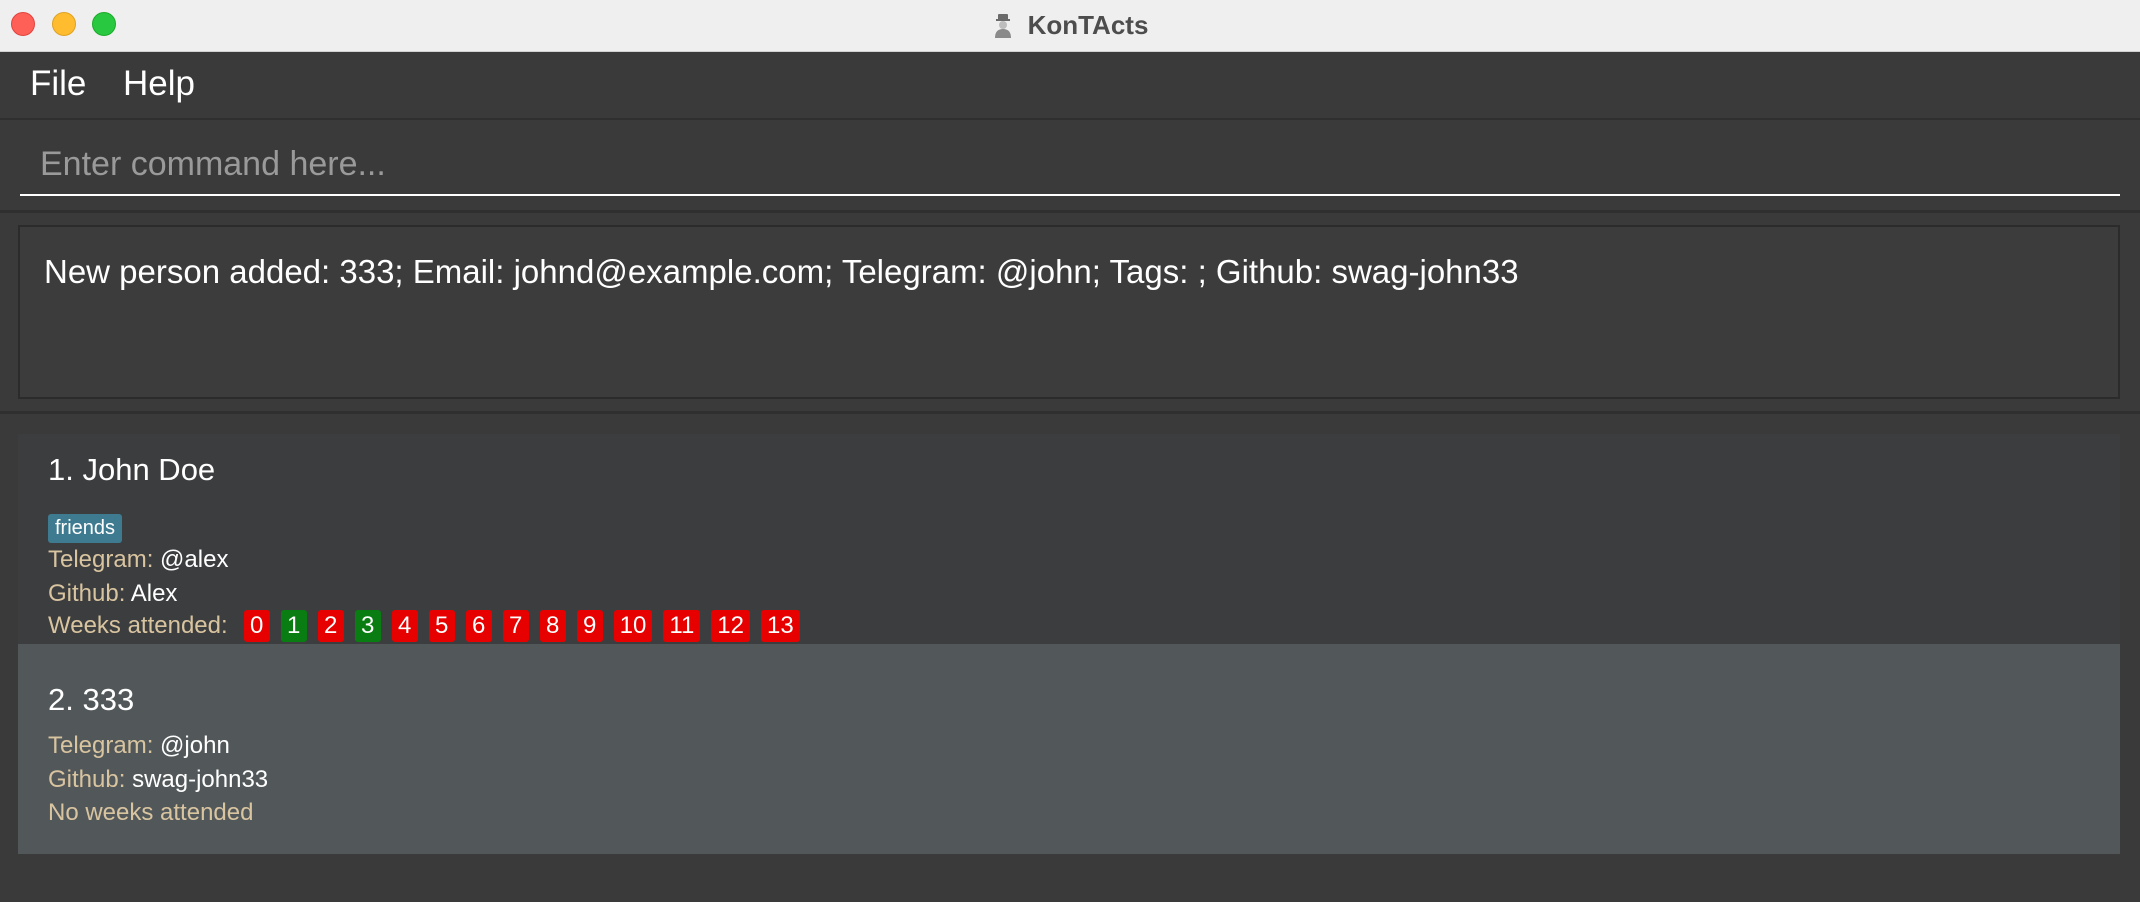 The image size is (2140, 902). Describe the element at coordinates (151, 812) in the screenshot. I see `no-weeks-attended-text: No weeks attended` at that location.